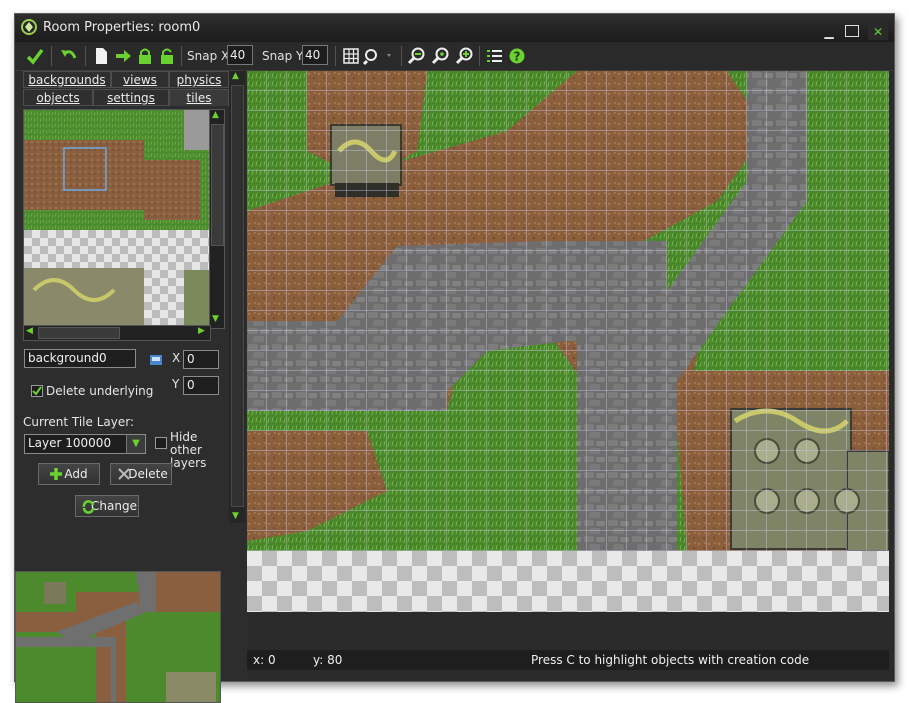 This screenshot has width=909, height=703. What do you see at coordinates (140, 79) in the screenshot?
I see `tab-views: views` at bounding box center [140, 79].